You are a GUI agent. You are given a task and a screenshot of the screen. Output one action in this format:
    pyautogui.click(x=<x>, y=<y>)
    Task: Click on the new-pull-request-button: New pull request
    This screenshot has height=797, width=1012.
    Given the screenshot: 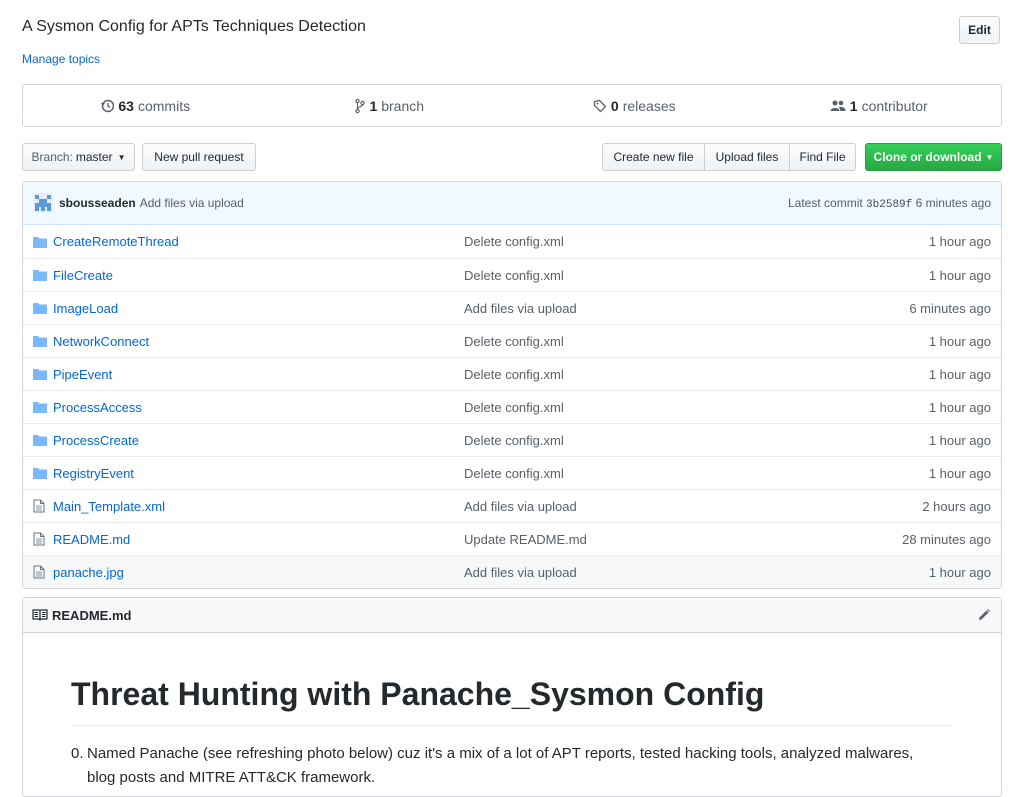 What is the action you would take?
    pyautogui.click(x=199, y=157)
    